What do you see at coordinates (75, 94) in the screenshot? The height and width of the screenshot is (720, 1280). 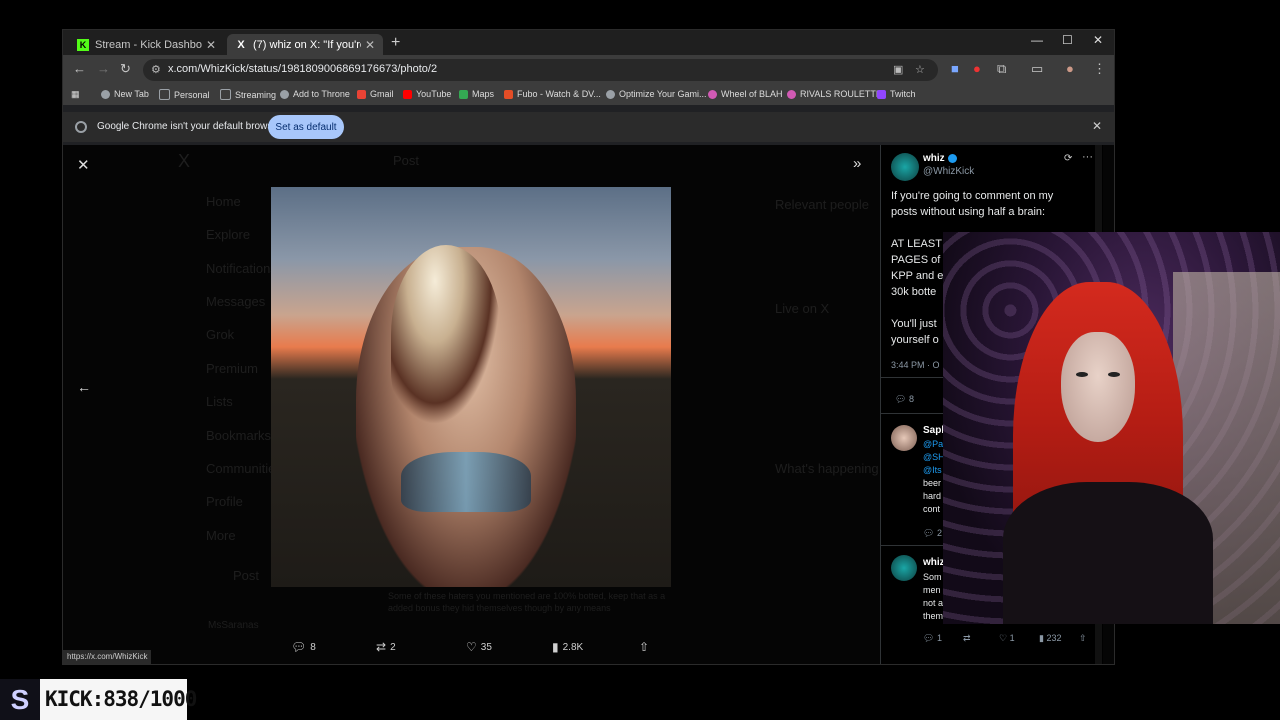 I see `apps-grid-icon: ▦` at bounding box center [75, 94].